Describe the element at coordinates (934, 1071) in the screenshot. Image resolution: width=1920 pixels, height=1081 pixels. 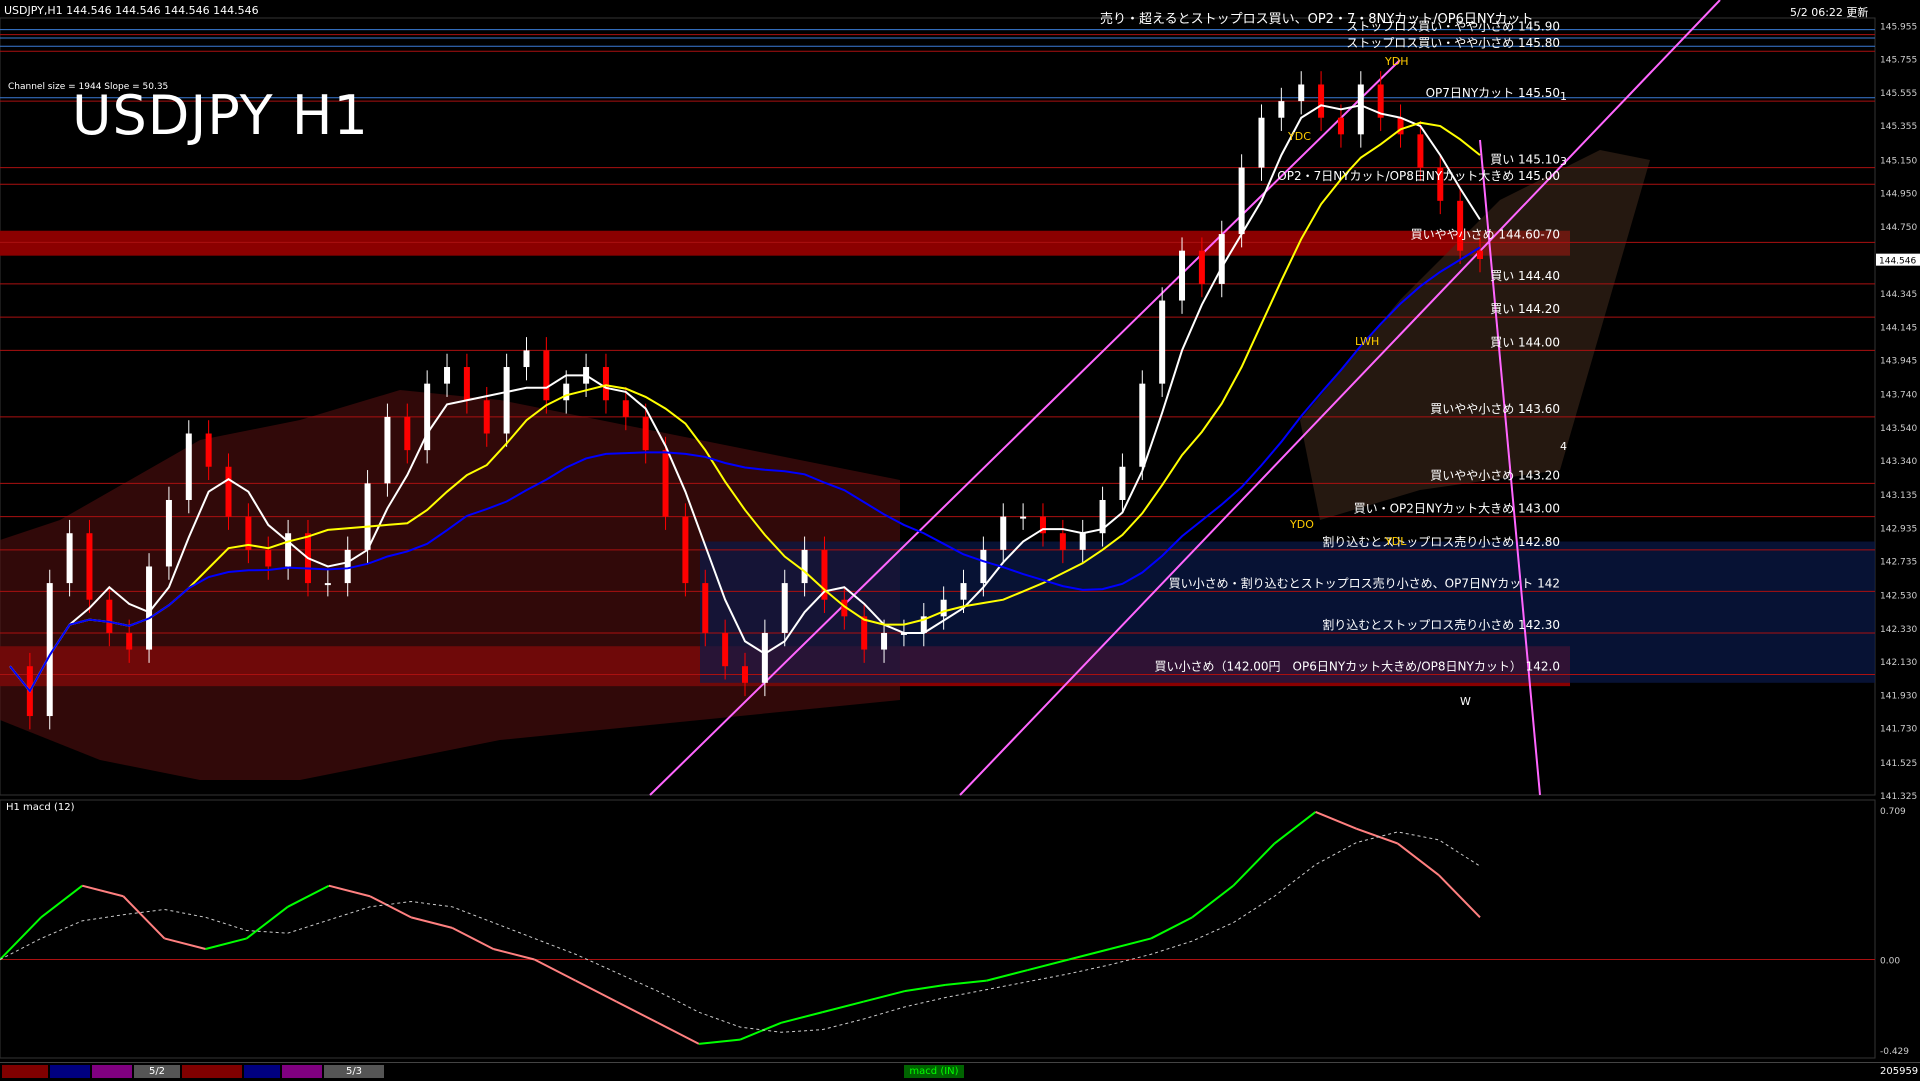
I see `macd-tab: macd (IN)` at that location.